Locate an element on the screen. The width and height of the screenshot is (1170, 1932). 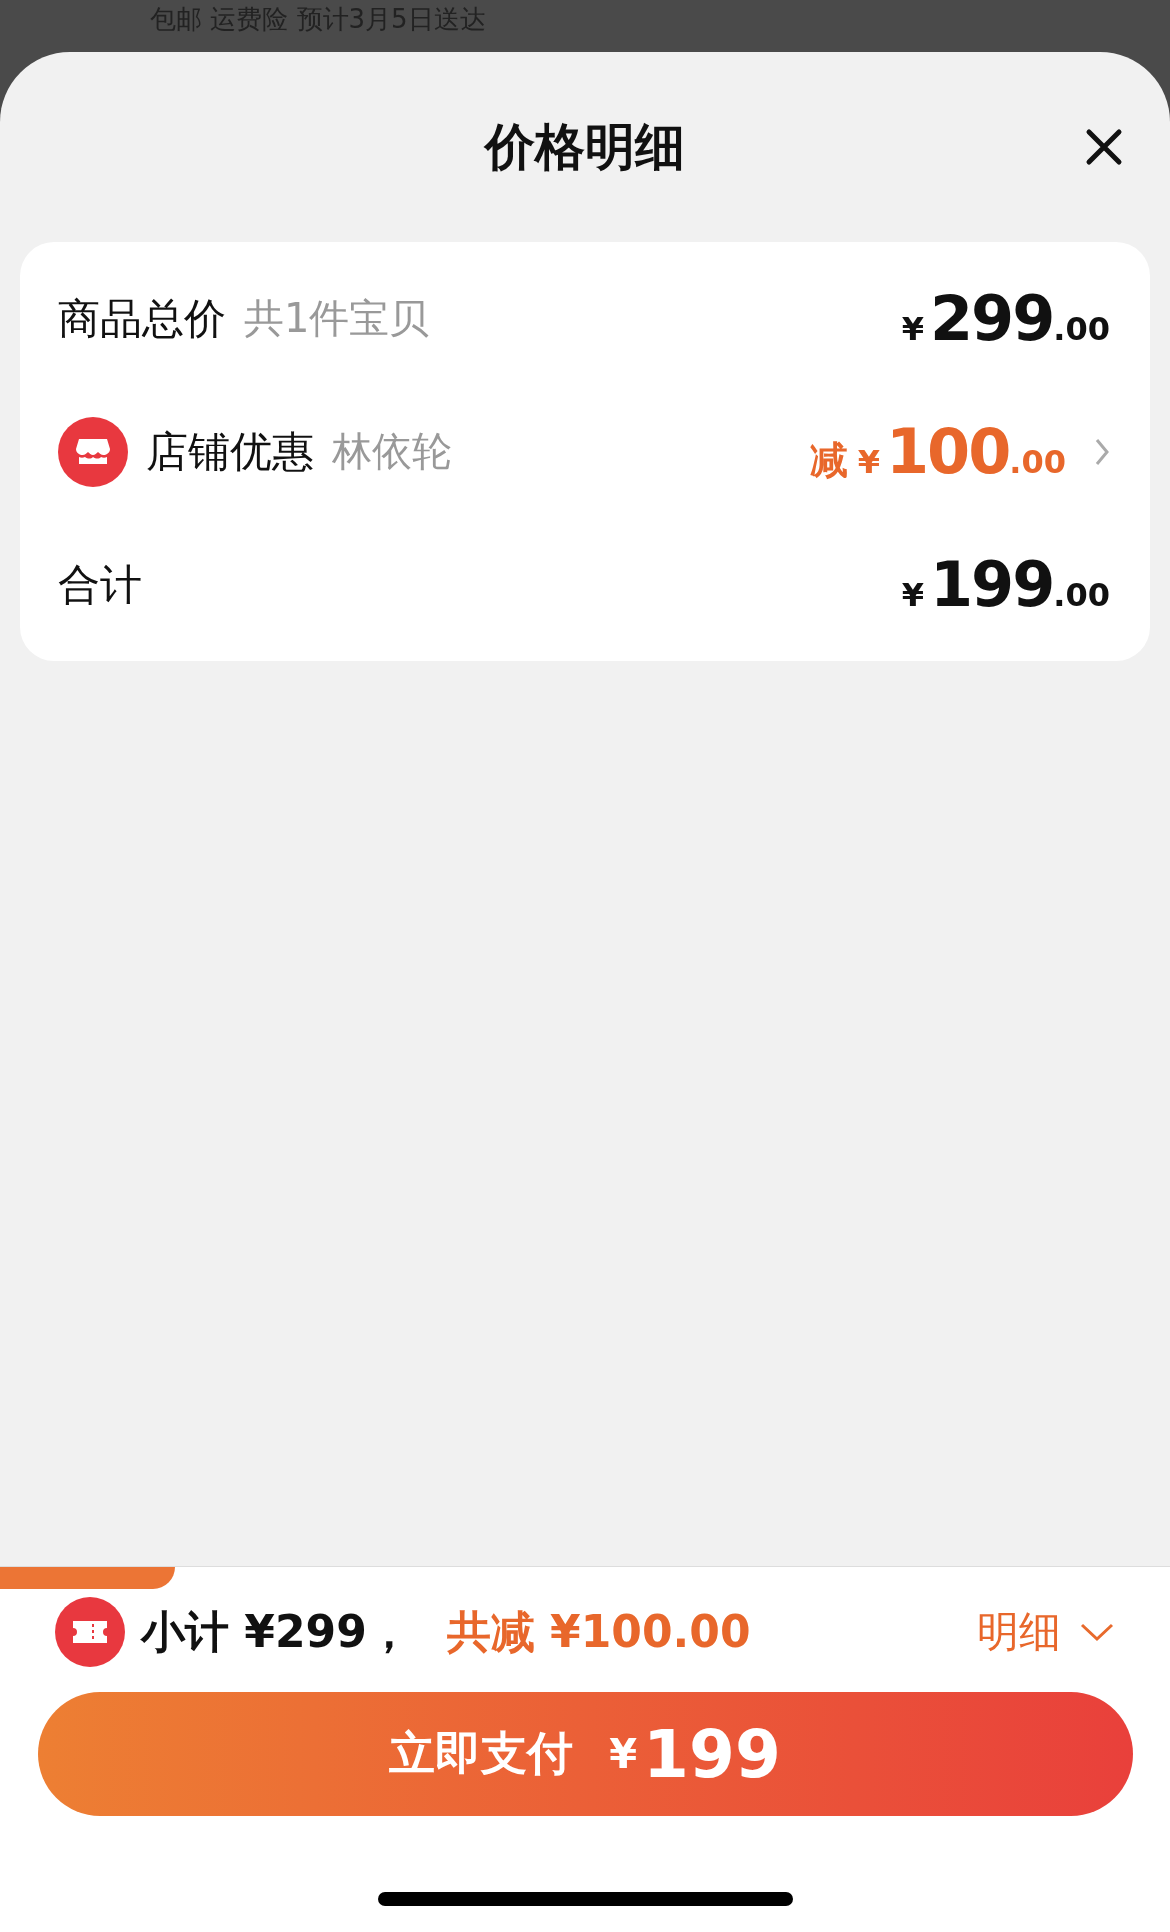
row-label: 合计 is located at coordinates (100, 584).